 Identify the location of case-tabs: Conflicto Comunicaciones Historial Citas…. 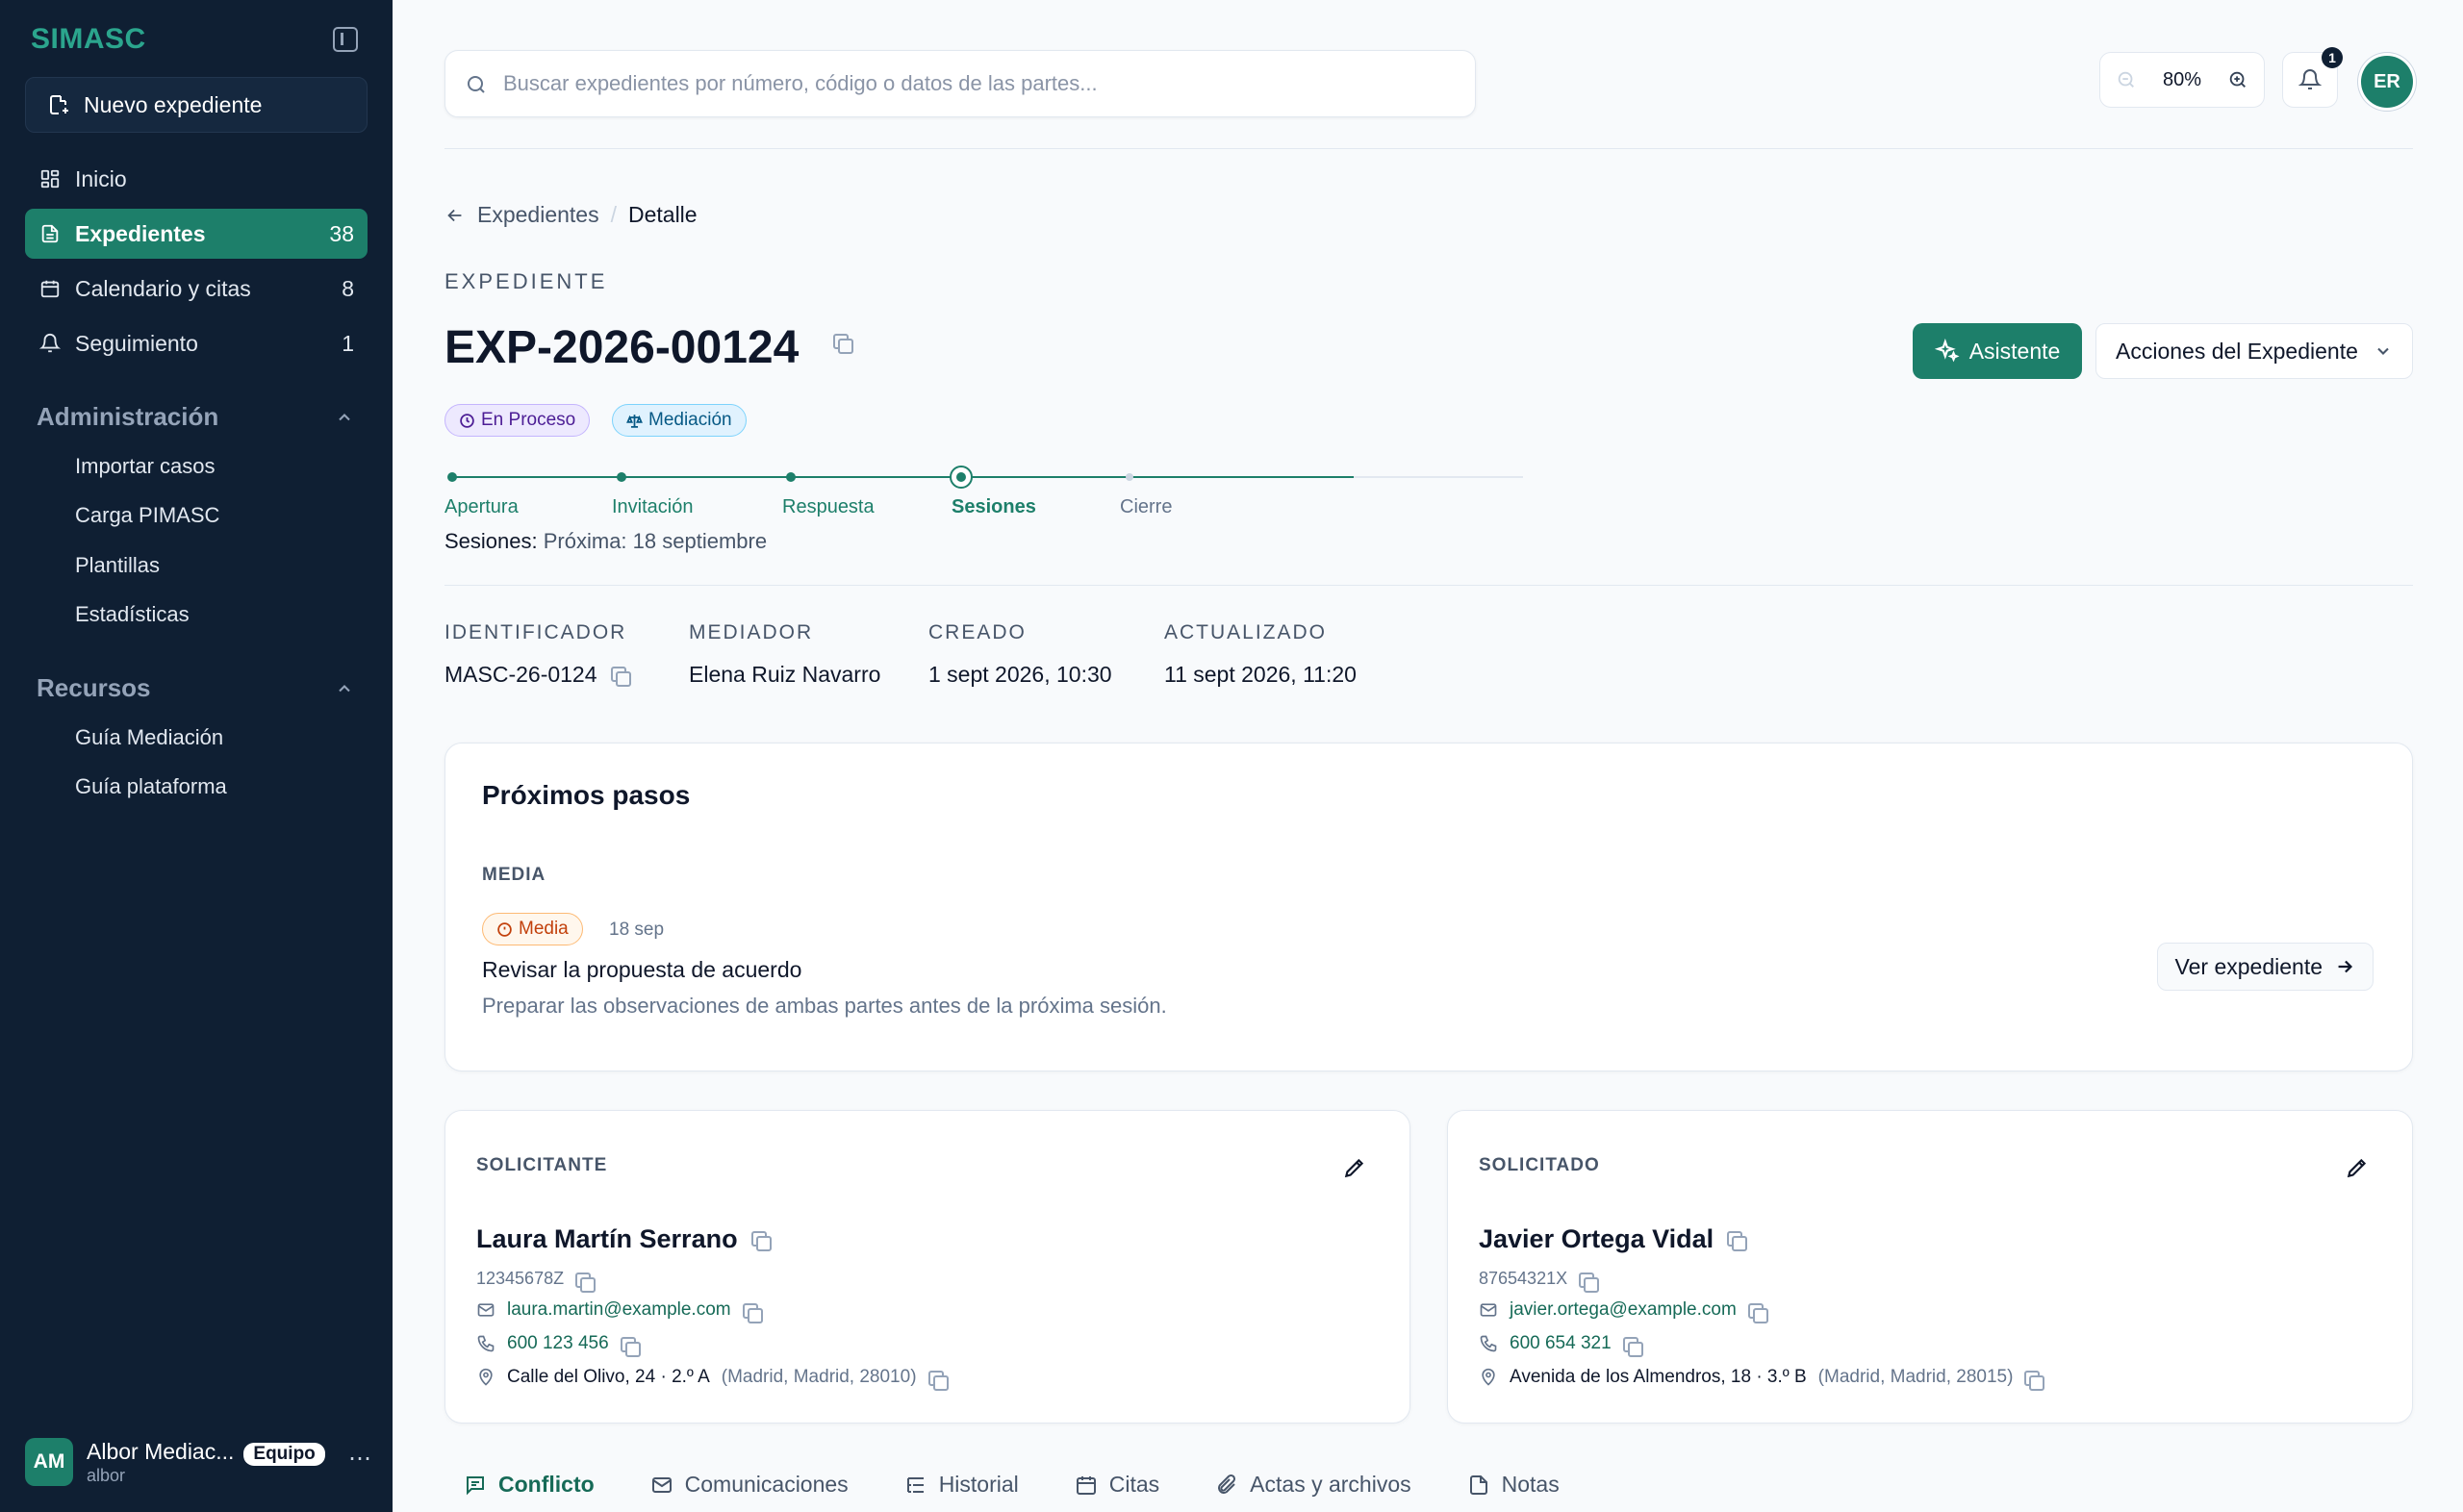
(1012, 1485).